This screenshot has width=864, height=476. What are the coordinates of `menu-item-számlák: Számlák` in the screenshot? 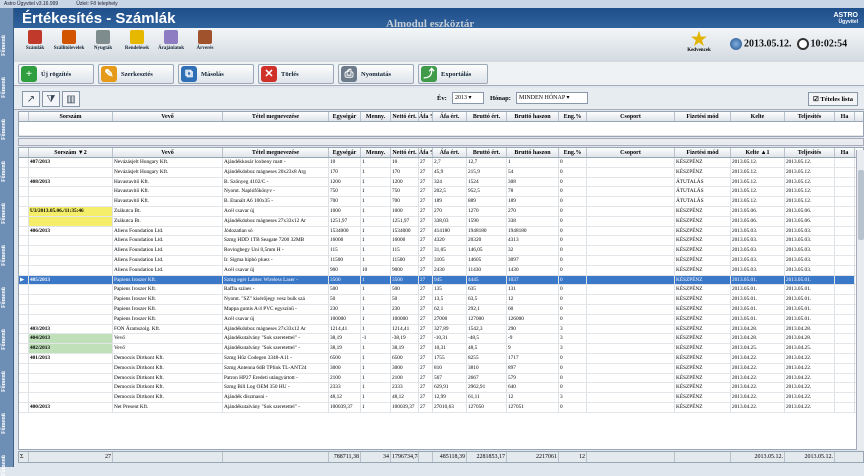 It's located at (35, 40).